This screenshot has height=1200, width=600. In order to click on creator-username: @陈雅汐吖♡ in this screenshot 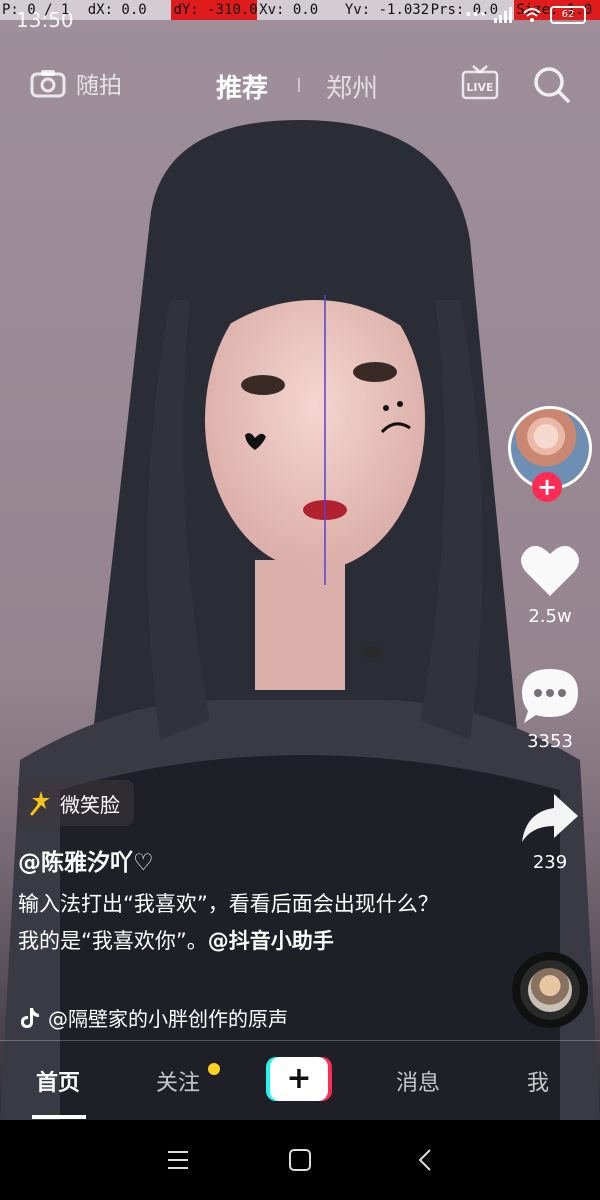, I will do `click(86, 860)`.